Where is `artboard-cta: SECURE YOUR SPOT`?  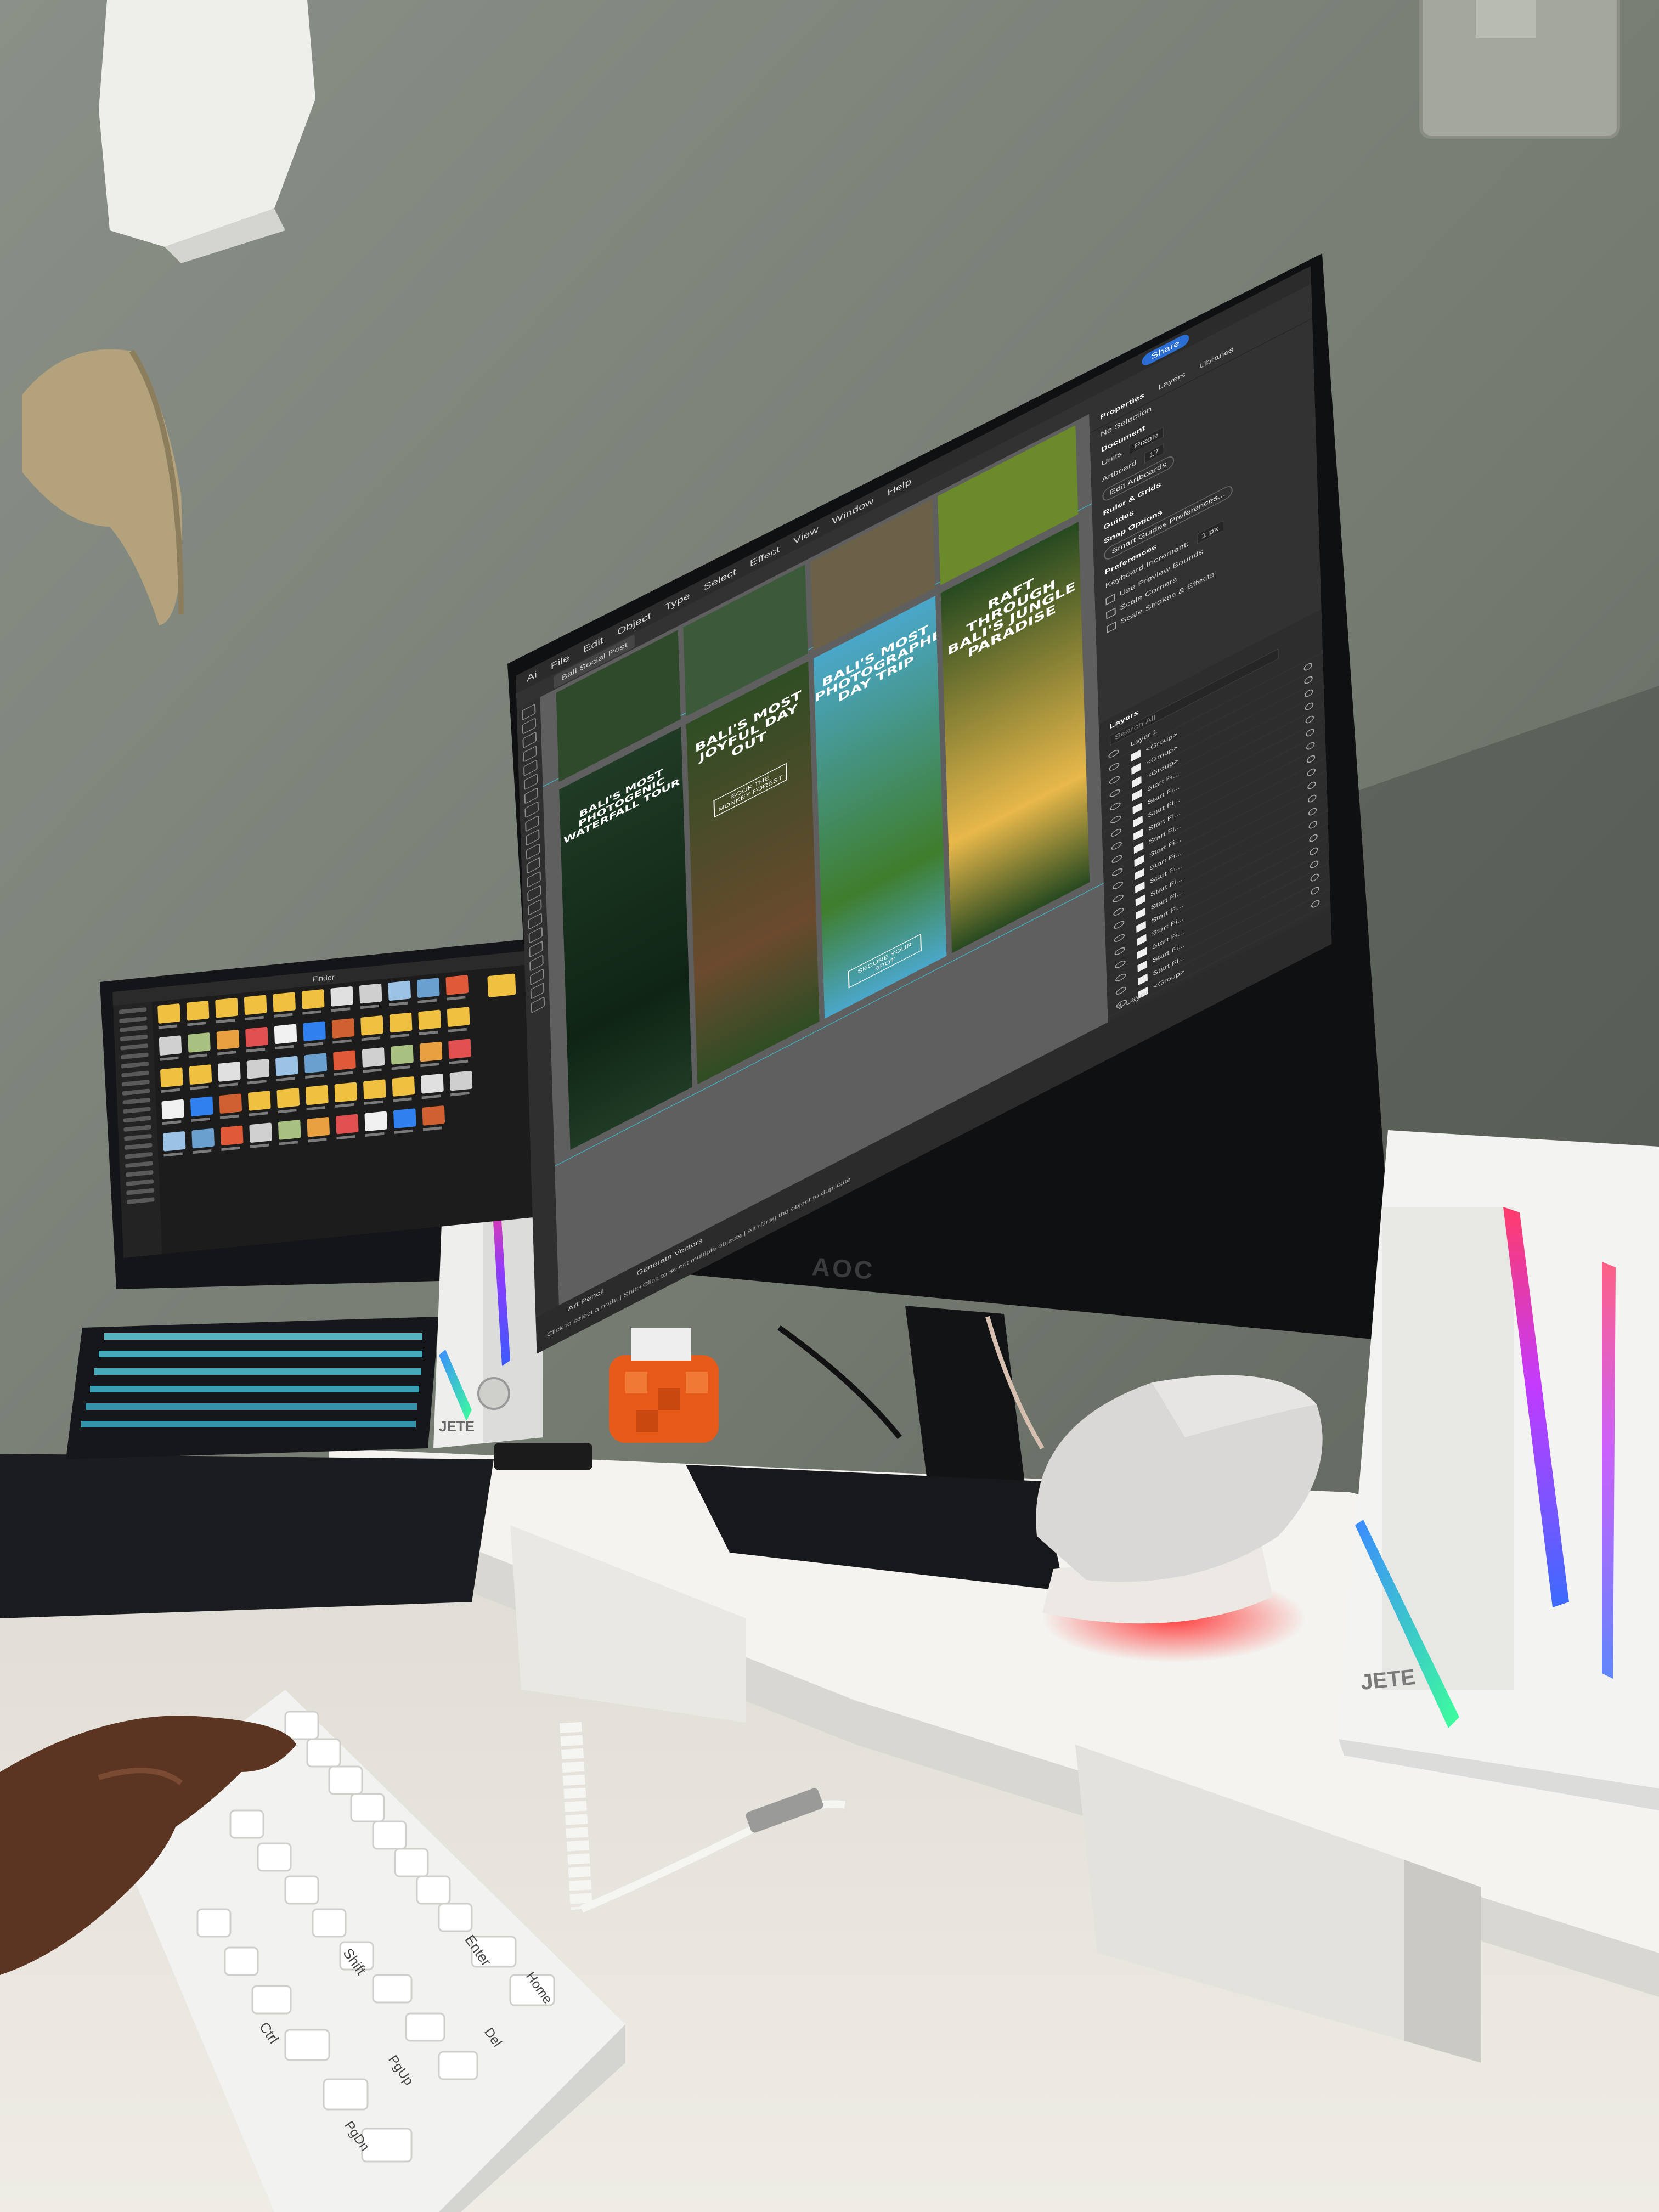 artboard-cta: SECURE YOUR SPOT is located at coordinates (885, 961).